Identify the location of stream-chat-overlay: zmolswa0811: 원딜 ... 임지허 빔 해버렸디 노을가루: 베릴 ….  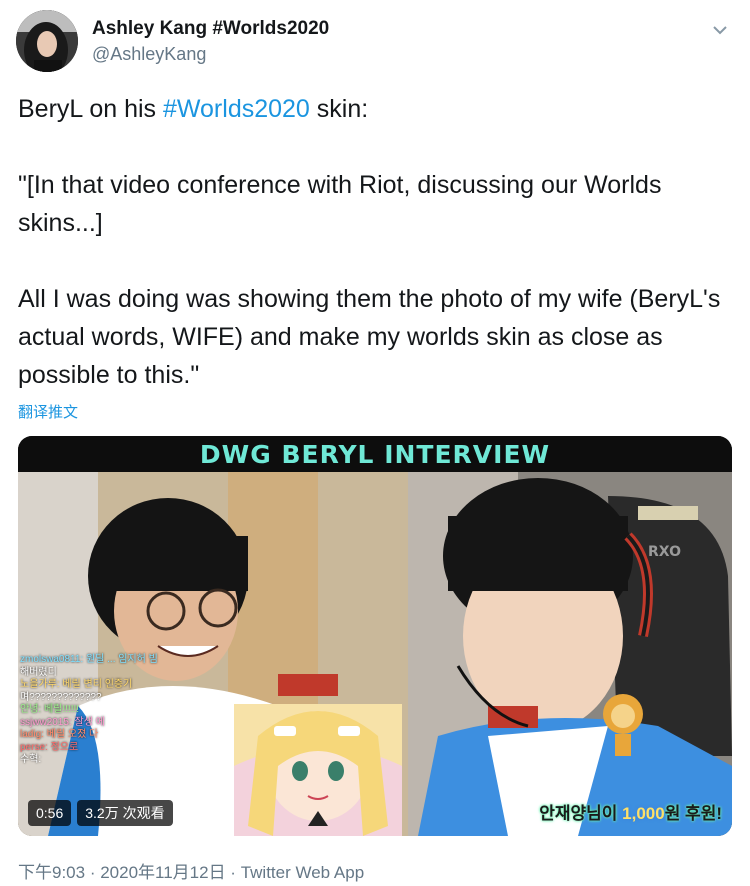
(120, 710).